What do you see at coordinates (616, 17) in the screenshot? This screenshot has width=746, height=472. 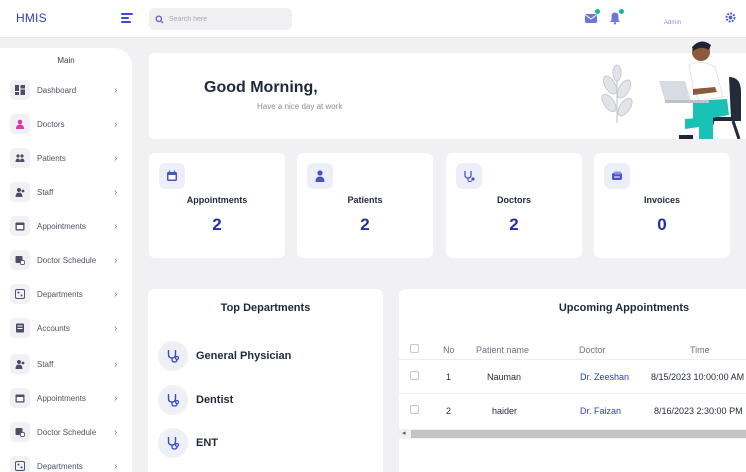 I see `notification-button` at bounding box center [616, 17].